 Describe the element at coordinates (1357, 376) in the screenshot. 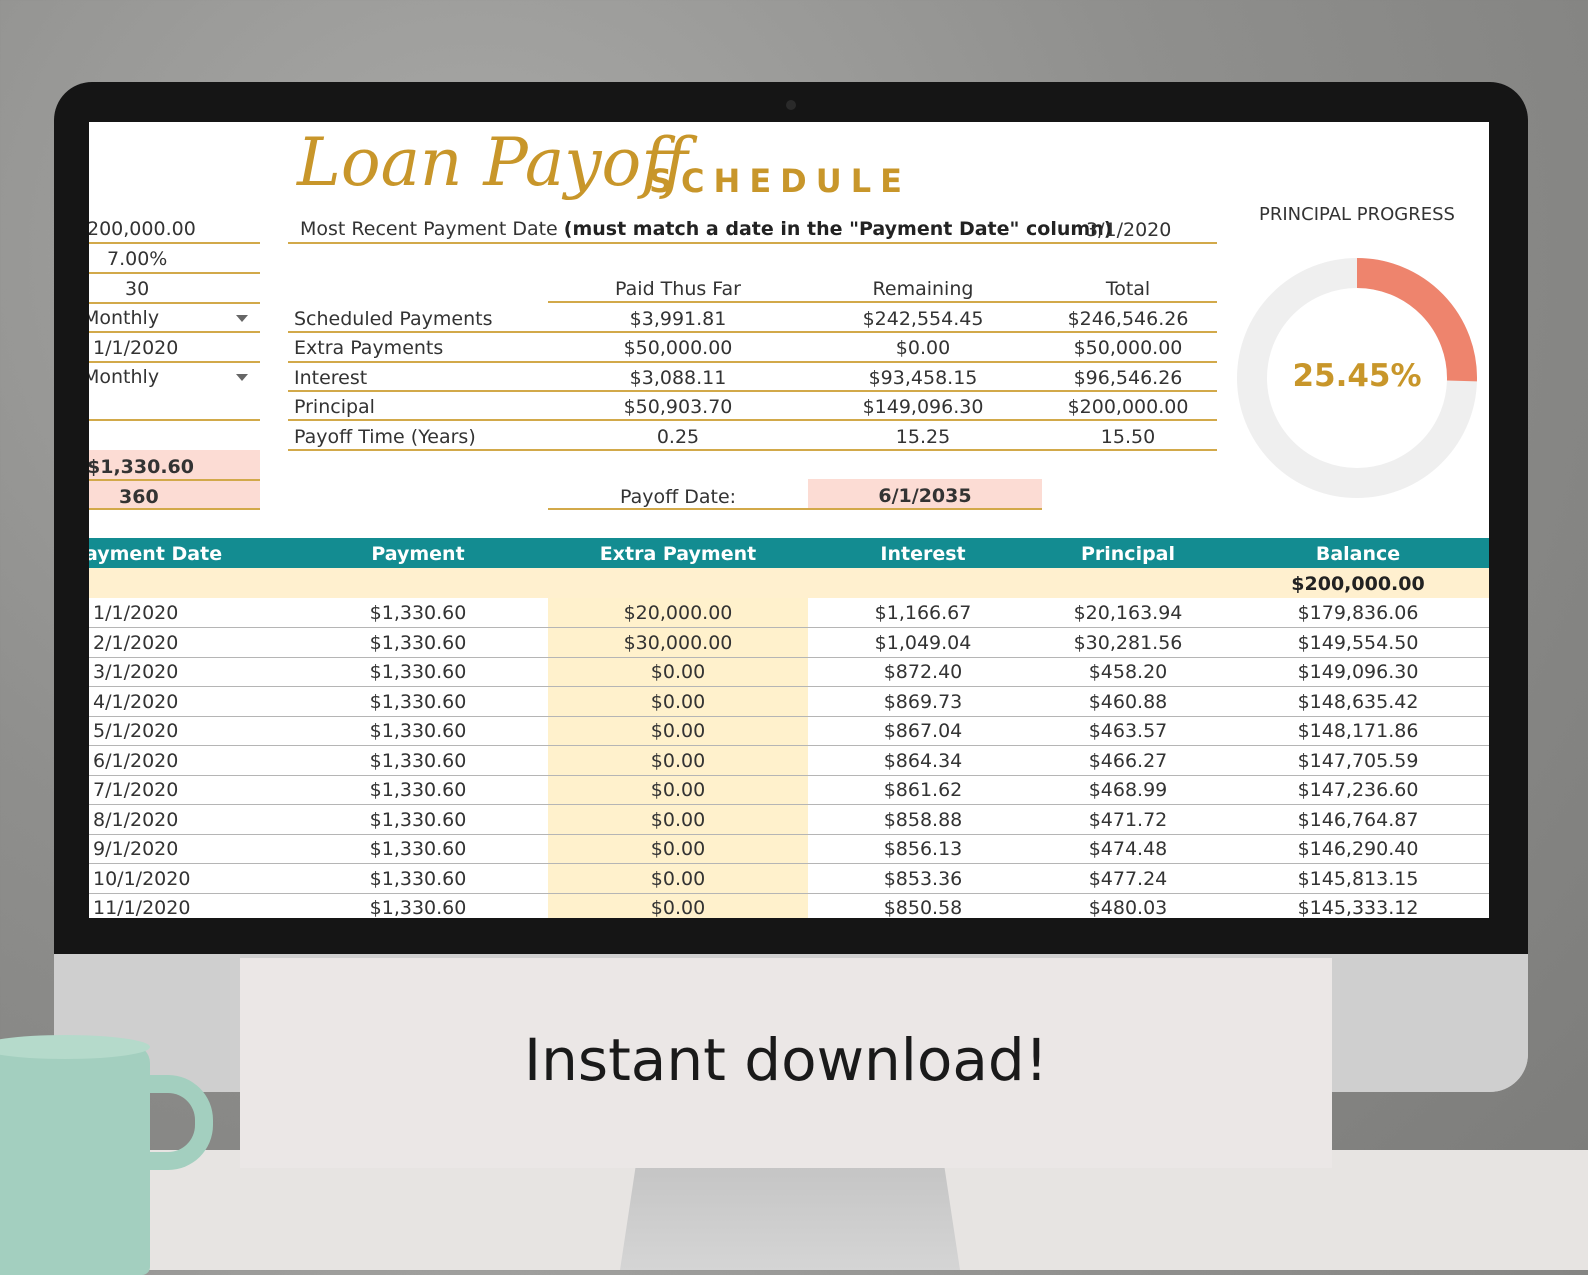

I see `progress-value: 25.45%` at that location.